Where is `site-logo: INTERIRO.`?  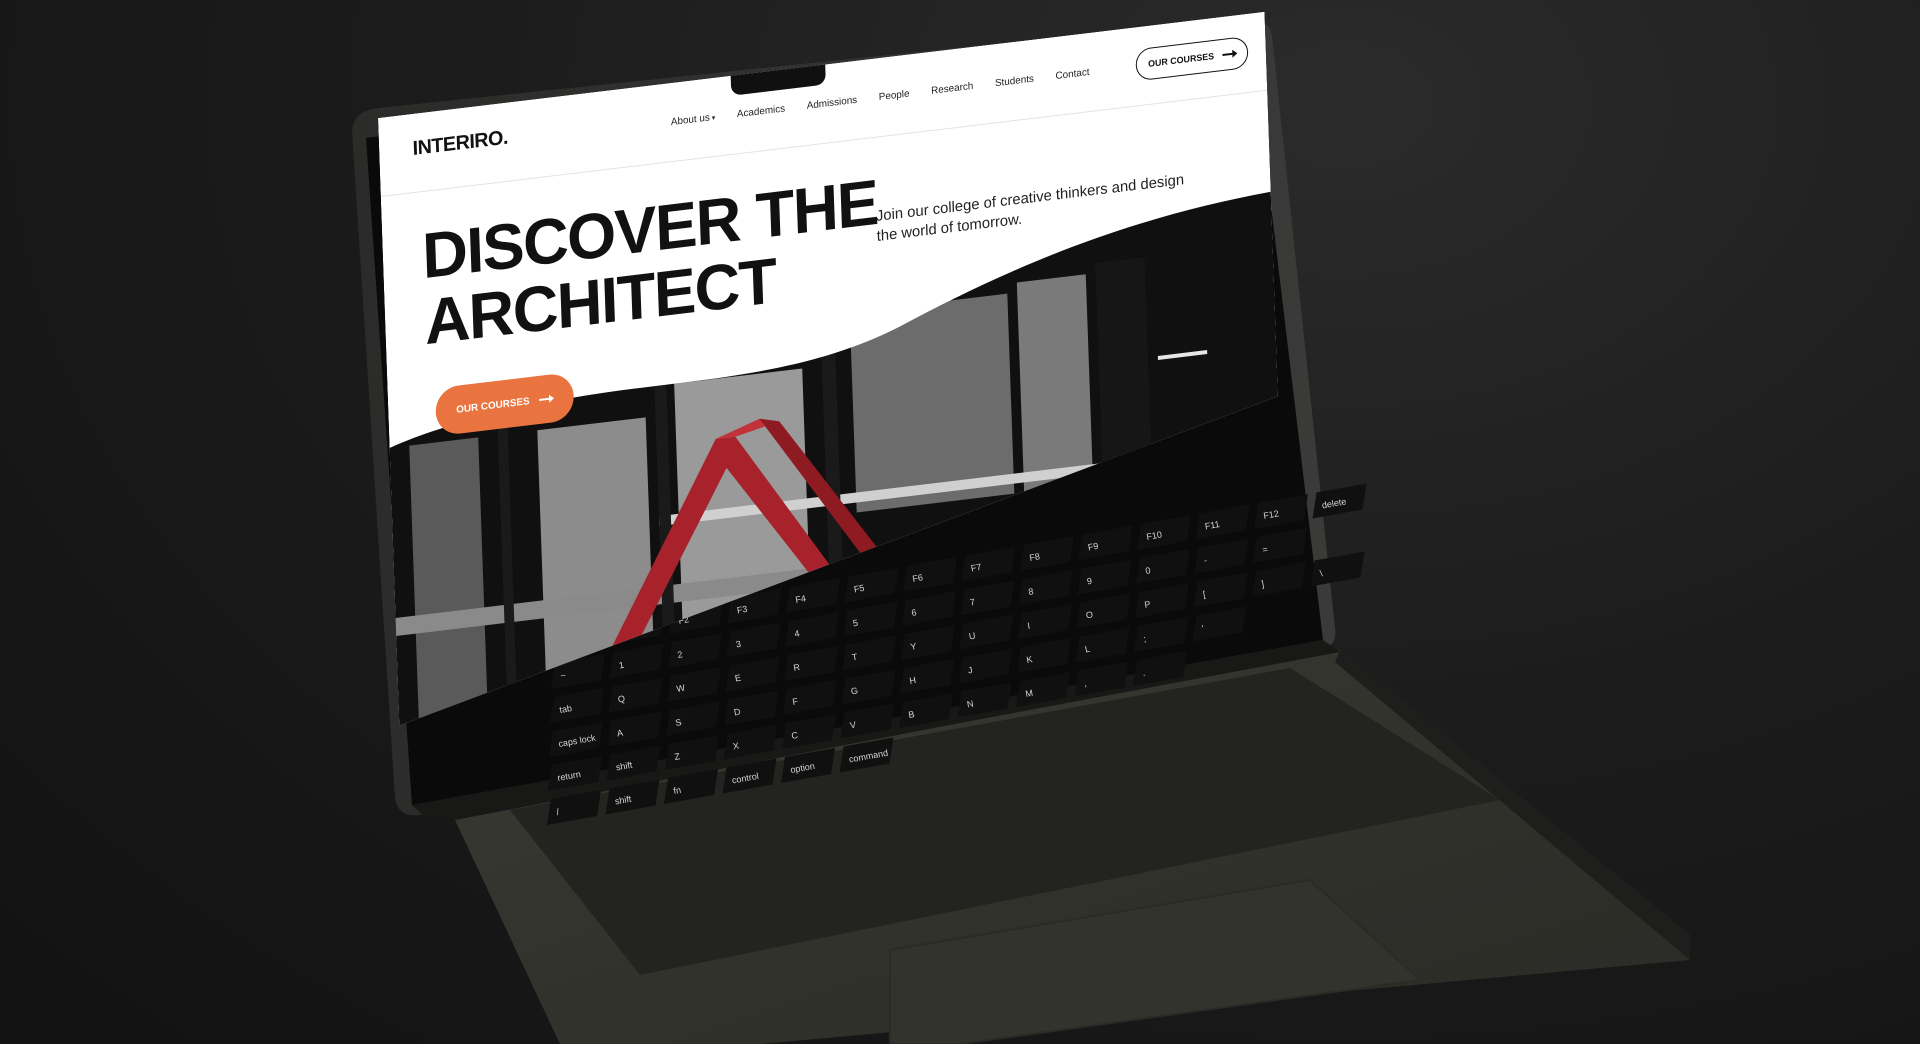
site-logo: INTERIRO. is located at coordinates (460, 144).